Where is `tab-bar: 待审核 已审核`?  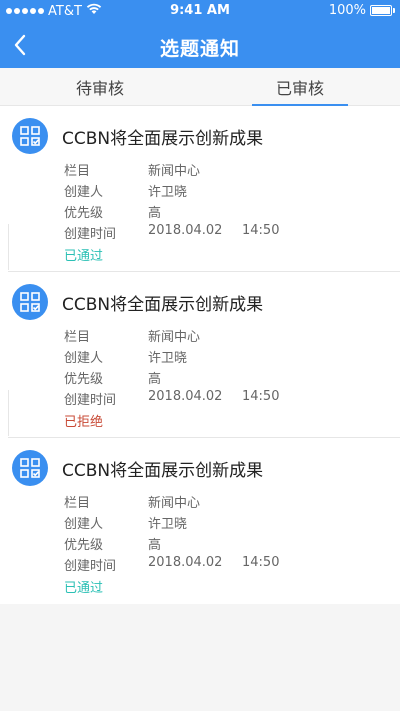
tab-bar: 待审核 已审核 is located at coordinates (200, 87).